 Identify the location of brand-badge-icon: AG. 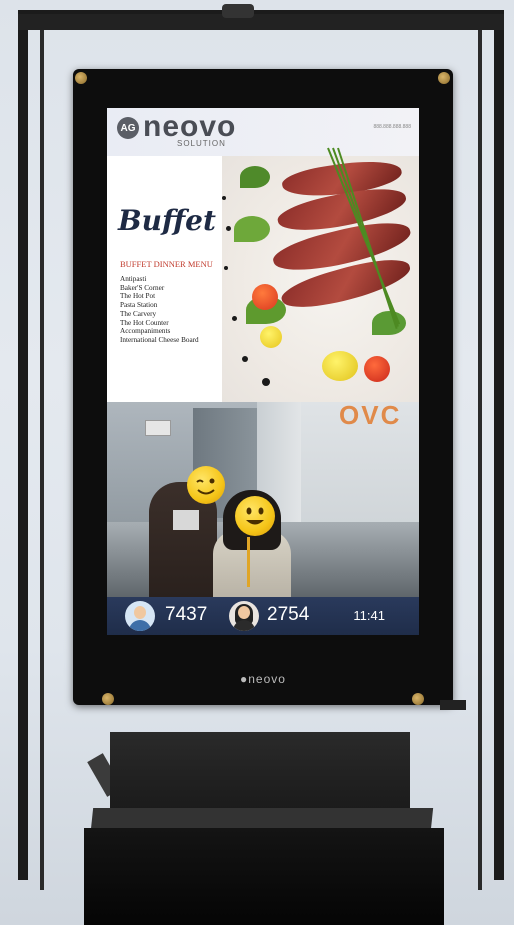
(128, 128).